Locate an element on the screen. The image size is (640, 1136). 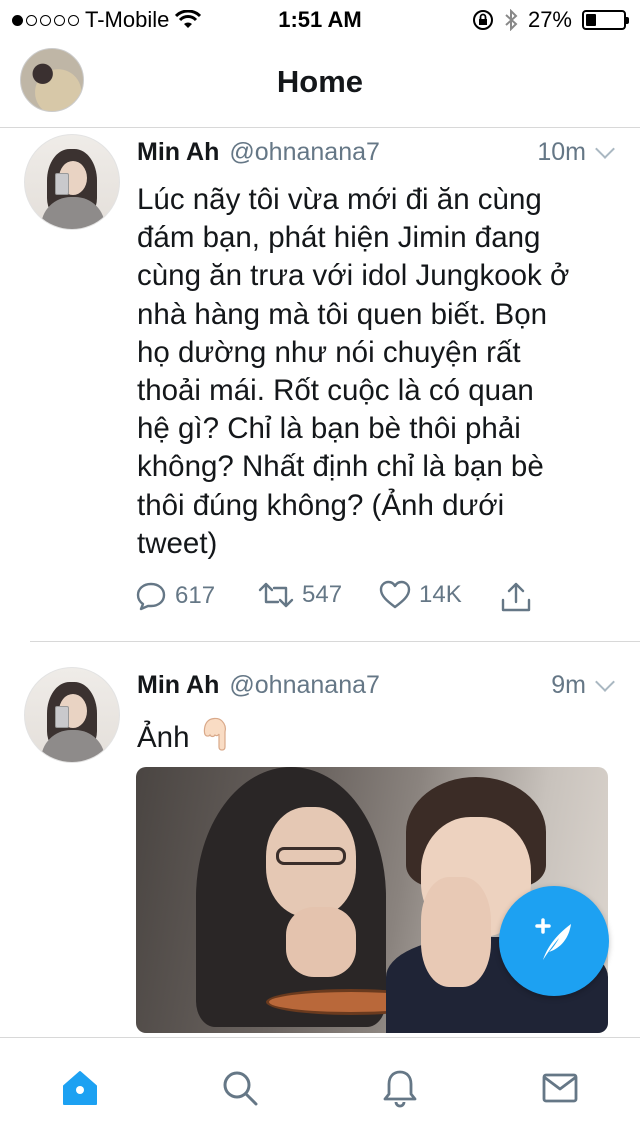
battery-icon is located at coordinates (605, 20).